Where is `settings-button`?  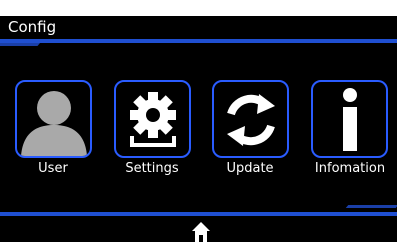
settings-button is located at coordinates (152, 119).